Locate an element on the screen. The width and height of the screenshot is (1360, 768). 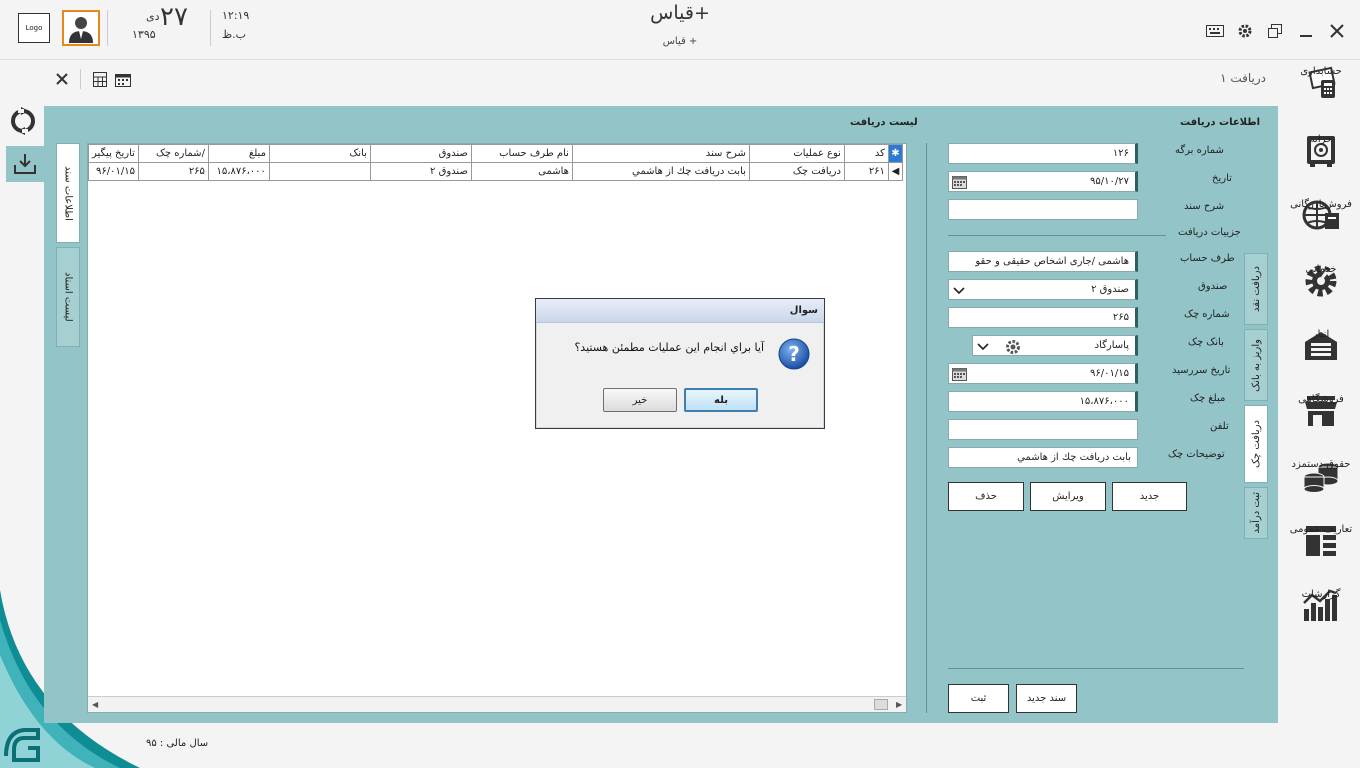
refresh-icon is located at coordinates (23, 121).